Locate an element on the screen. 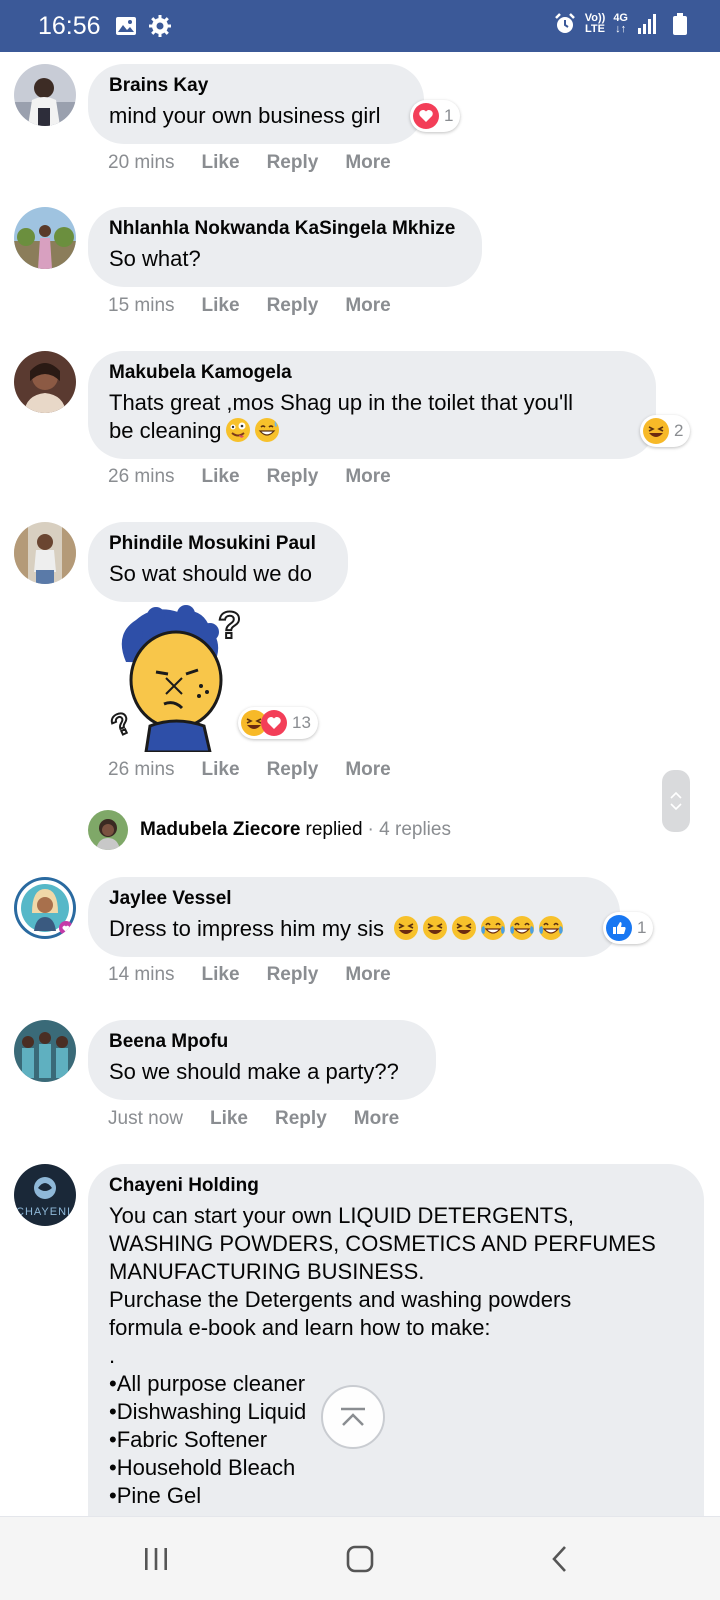 The height and width of the screenshot is (1600, 720). replied-label: replied is located at coordinates (334, 829).